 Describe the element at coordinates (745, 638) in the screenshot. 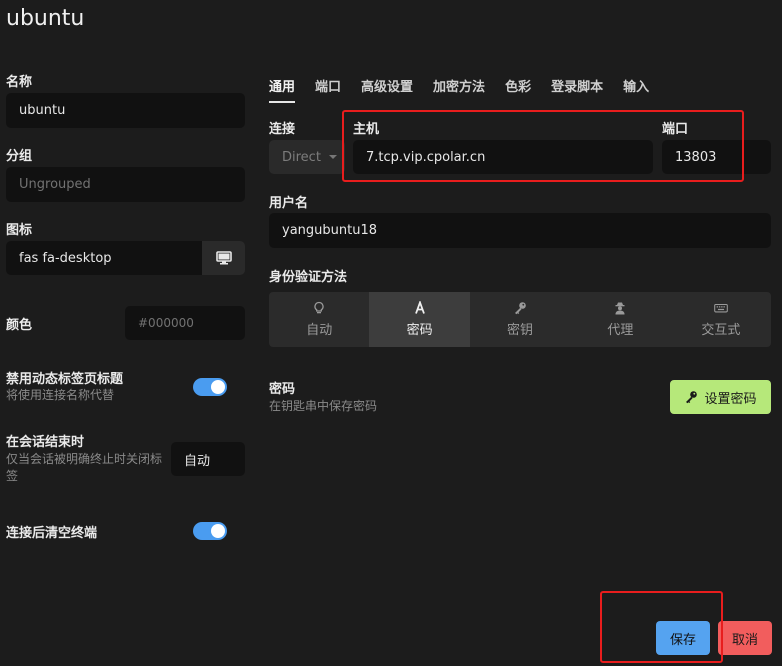

I see `cancel-button: 取消` at that location.